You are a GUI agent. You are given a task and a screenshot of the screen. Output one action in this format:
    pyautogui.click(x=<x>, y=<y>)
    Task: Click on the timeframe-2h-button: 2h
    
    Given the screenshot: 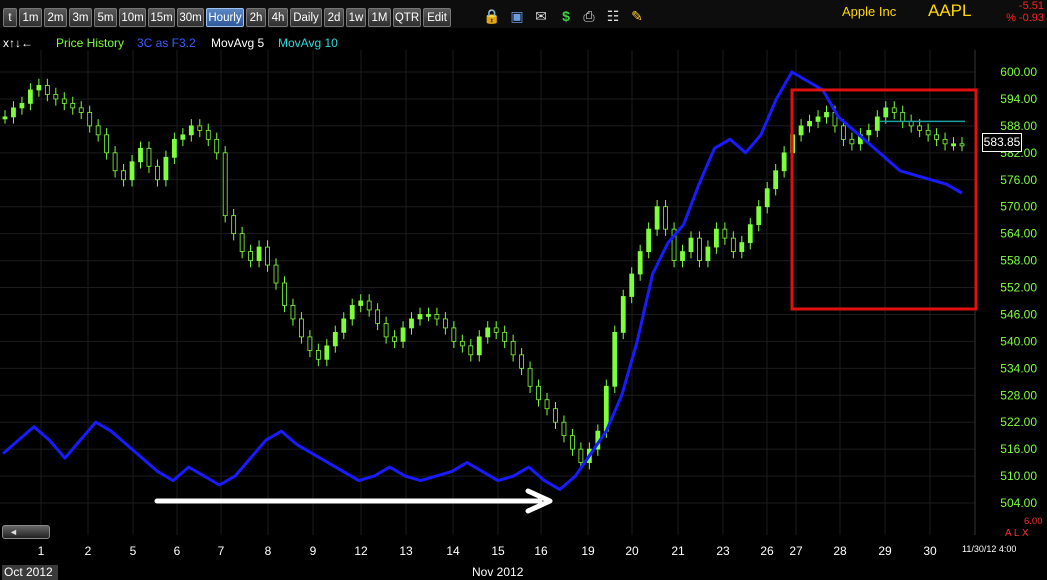 What is the action you would take?
    pyautogui.click(x=256, y=17)
    